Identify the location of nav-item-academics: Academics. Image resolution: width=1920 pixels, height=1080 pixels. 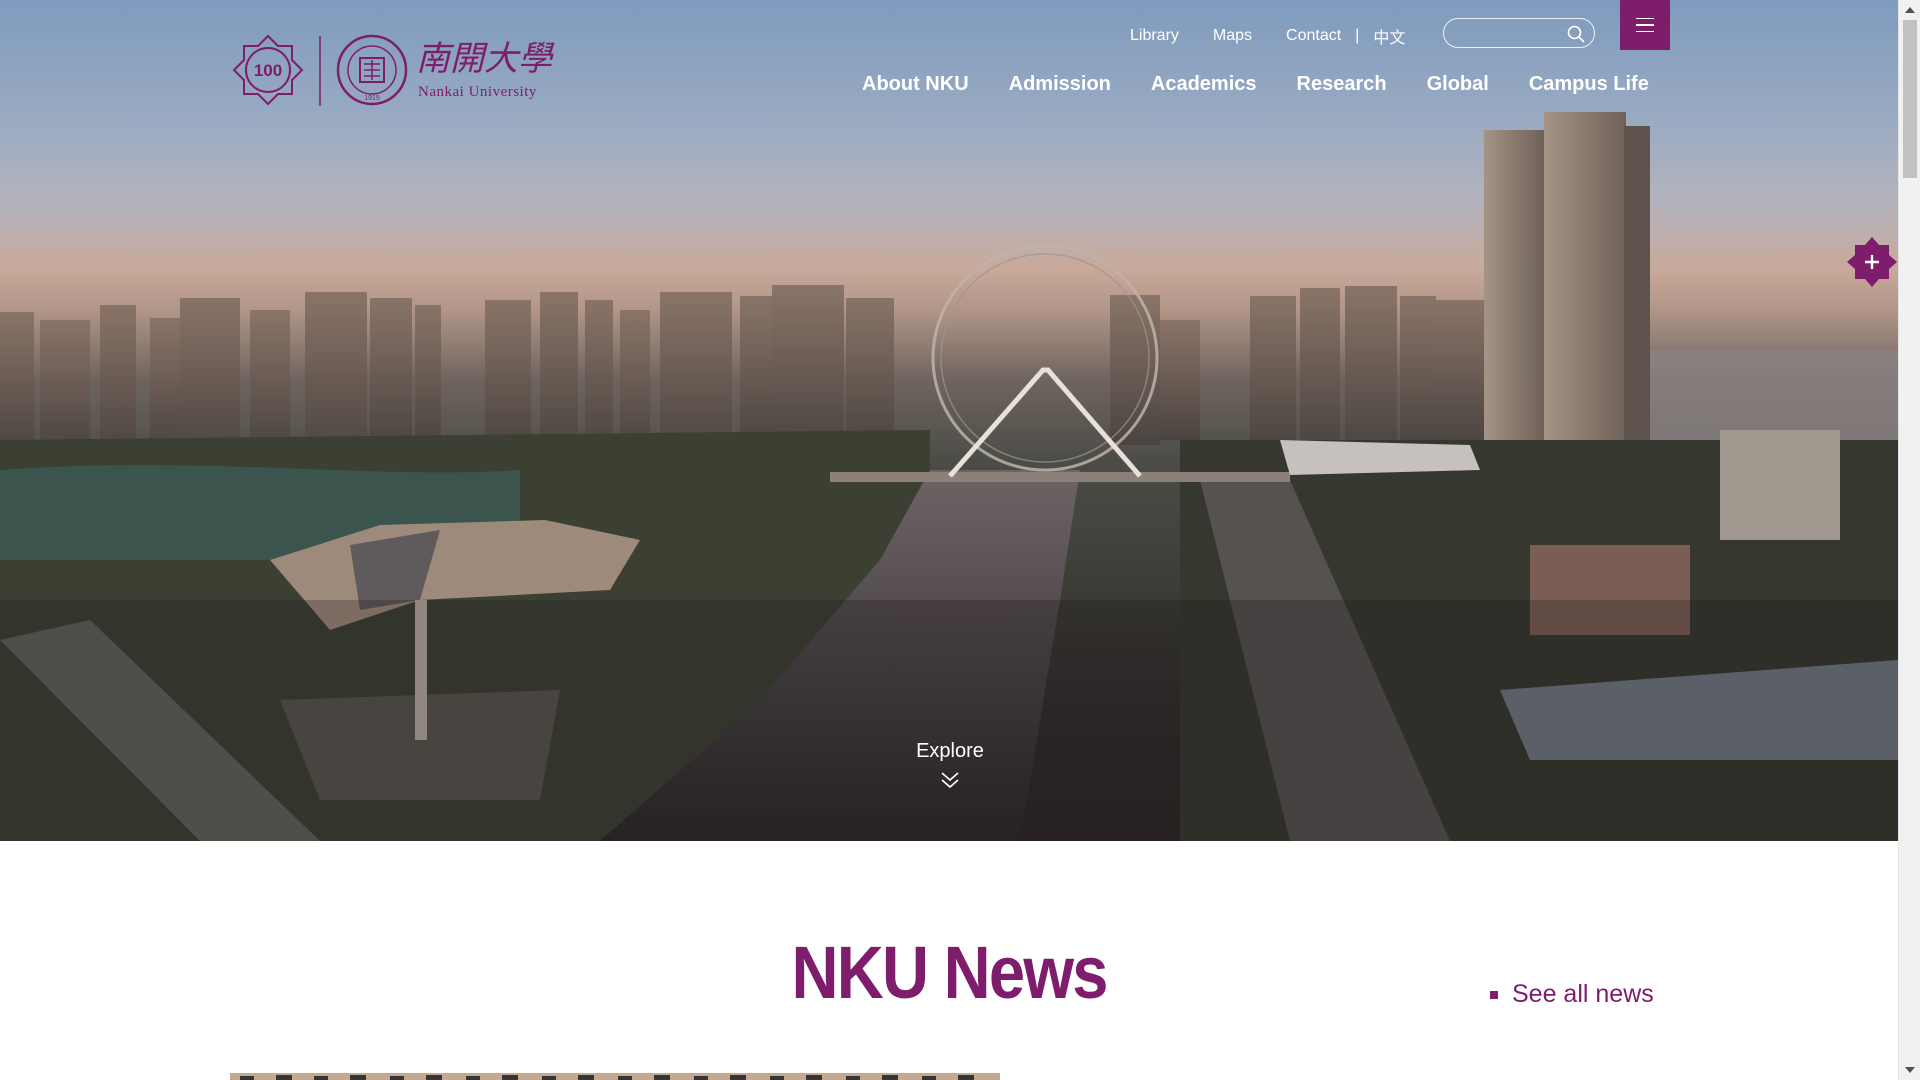
(1204, 85).